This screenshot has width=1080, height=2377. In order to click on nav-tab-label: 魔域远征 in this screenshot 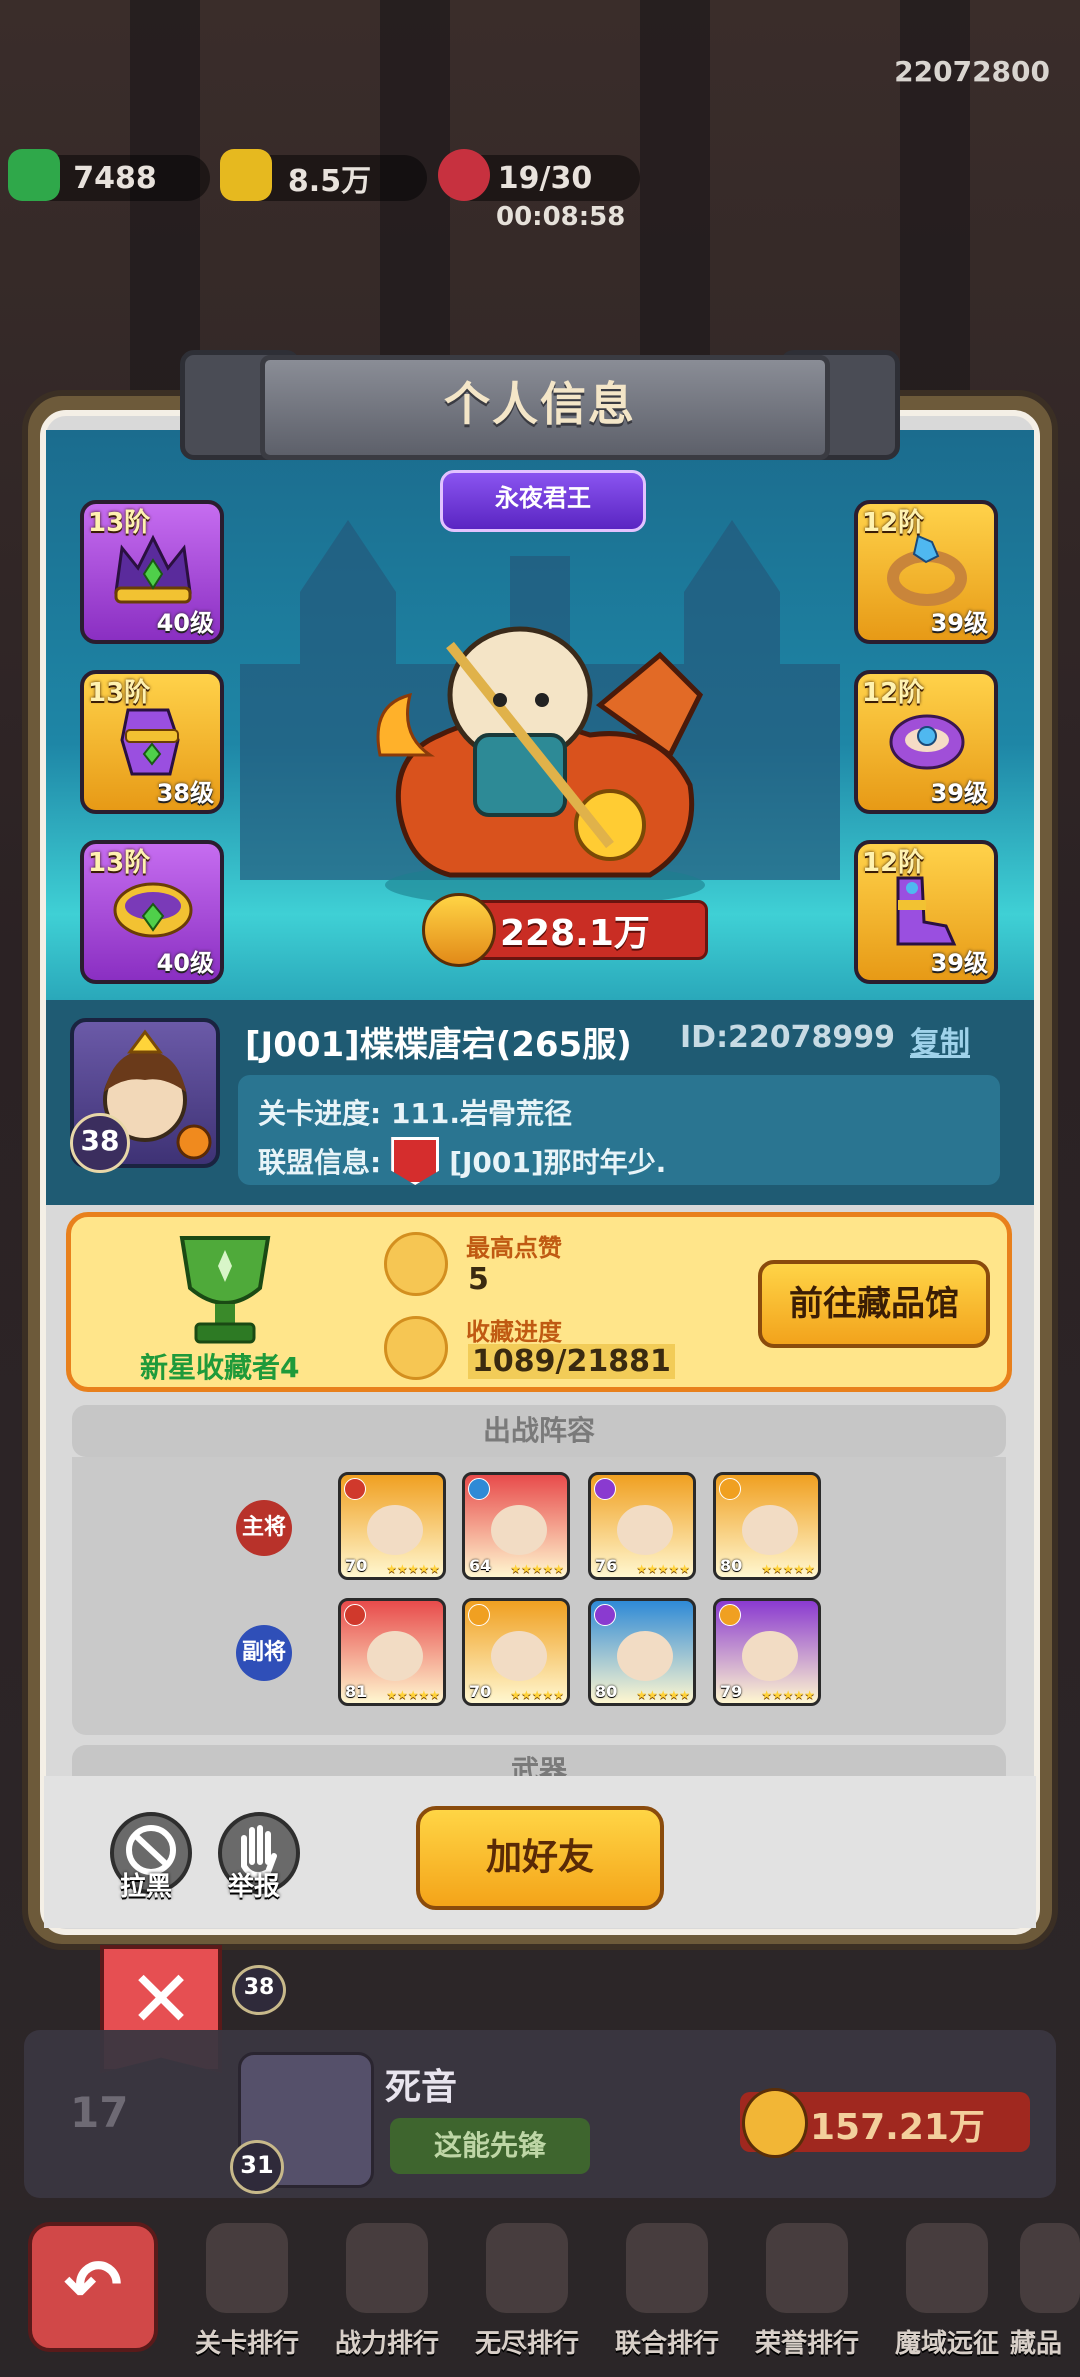, I will do `click(946, 2344)`.